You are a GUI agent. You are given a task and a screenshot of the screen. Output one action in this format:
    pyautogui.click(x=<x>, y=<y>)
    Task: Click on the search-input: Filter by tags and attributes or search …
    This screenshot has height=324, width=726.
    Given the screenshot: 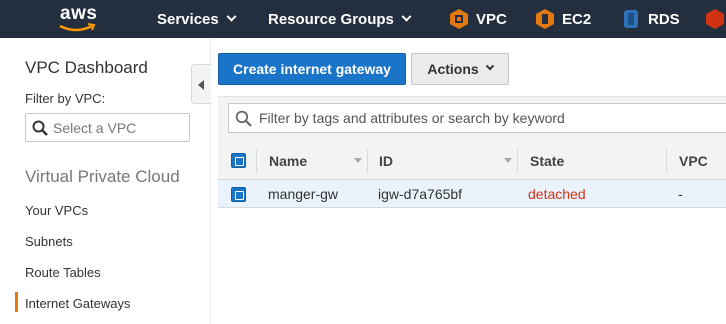 What is the action you would take?
    pyautogui.click(x=477, y=118)
    